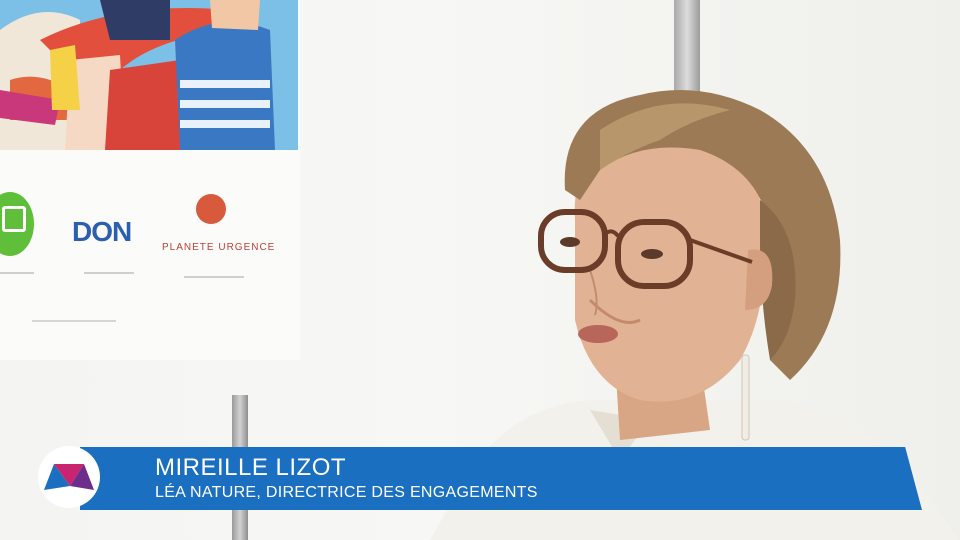  Describe the element at coordinates (69, 477) in the screenshot. I see `m-logo-icon` at that location.